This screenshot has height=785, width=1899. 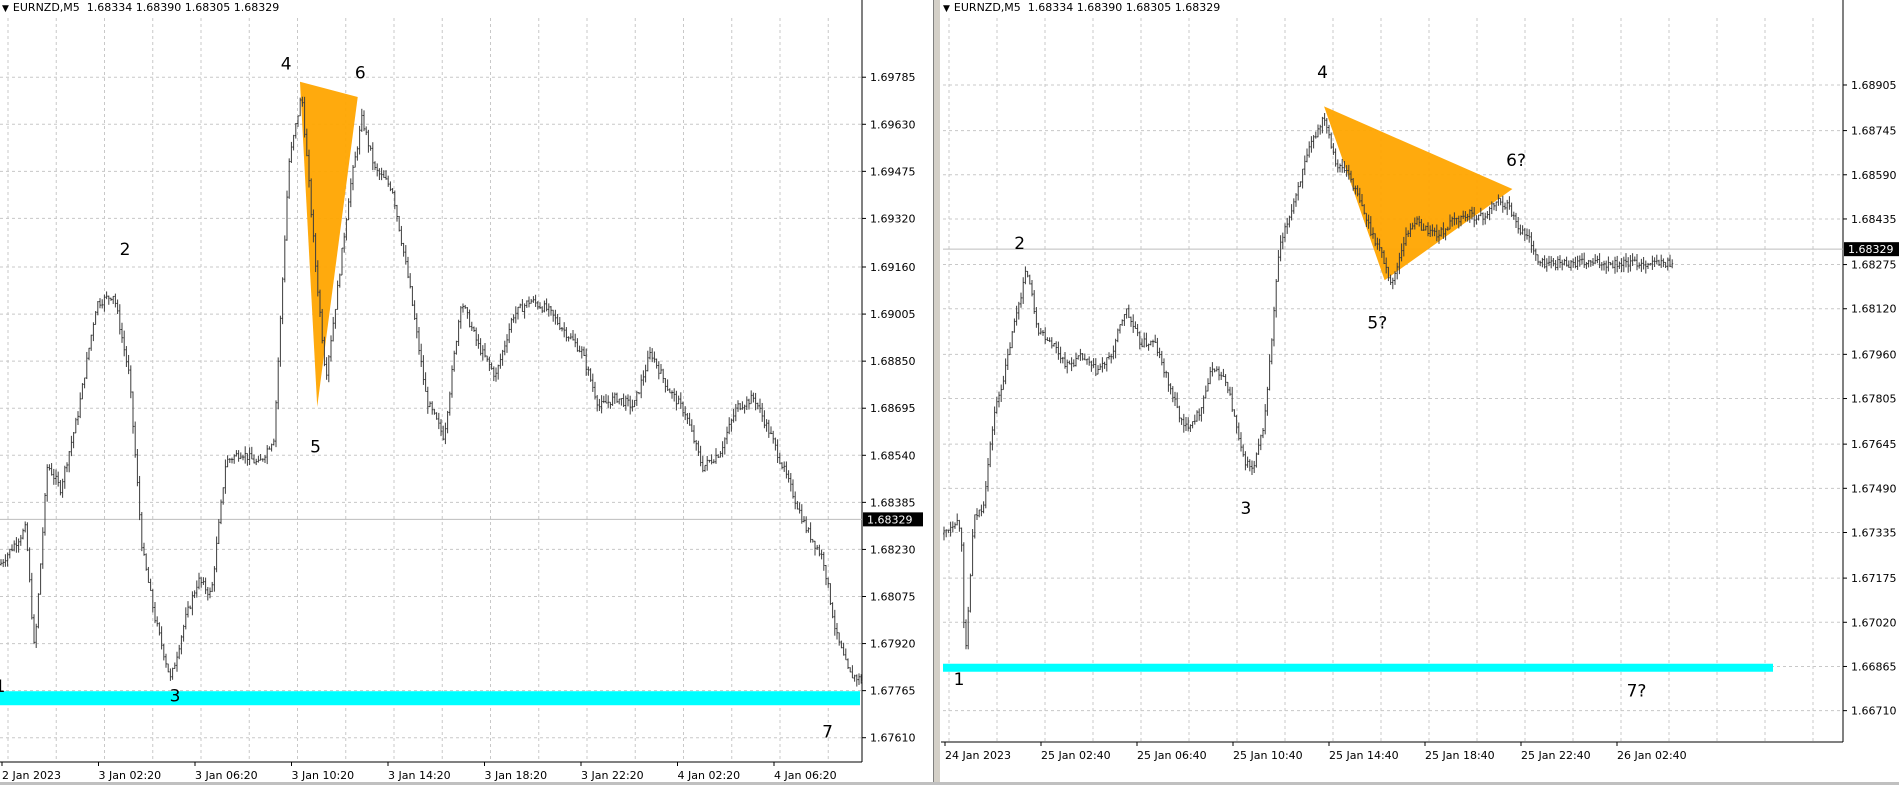 What do you see at coordinates (893, 502) in the screenshot?
I see `y-tick-label: 1.68385` at bounding box center [893, 502].